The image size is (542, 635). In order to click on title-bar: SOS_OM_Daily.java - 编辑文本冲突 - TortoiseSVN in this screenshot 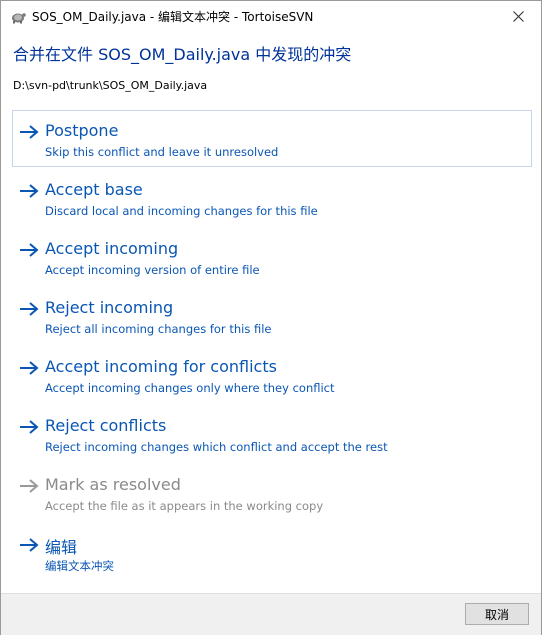, I will do `click(271, 16)`.